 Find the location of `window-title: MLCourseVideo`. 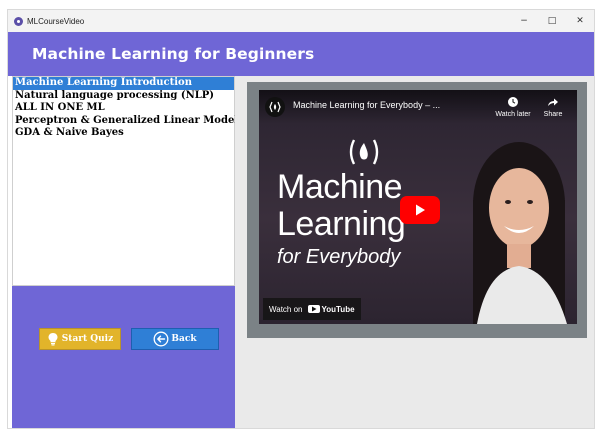

window-title: MLCourseVideo is located at coordinates (56, 21).